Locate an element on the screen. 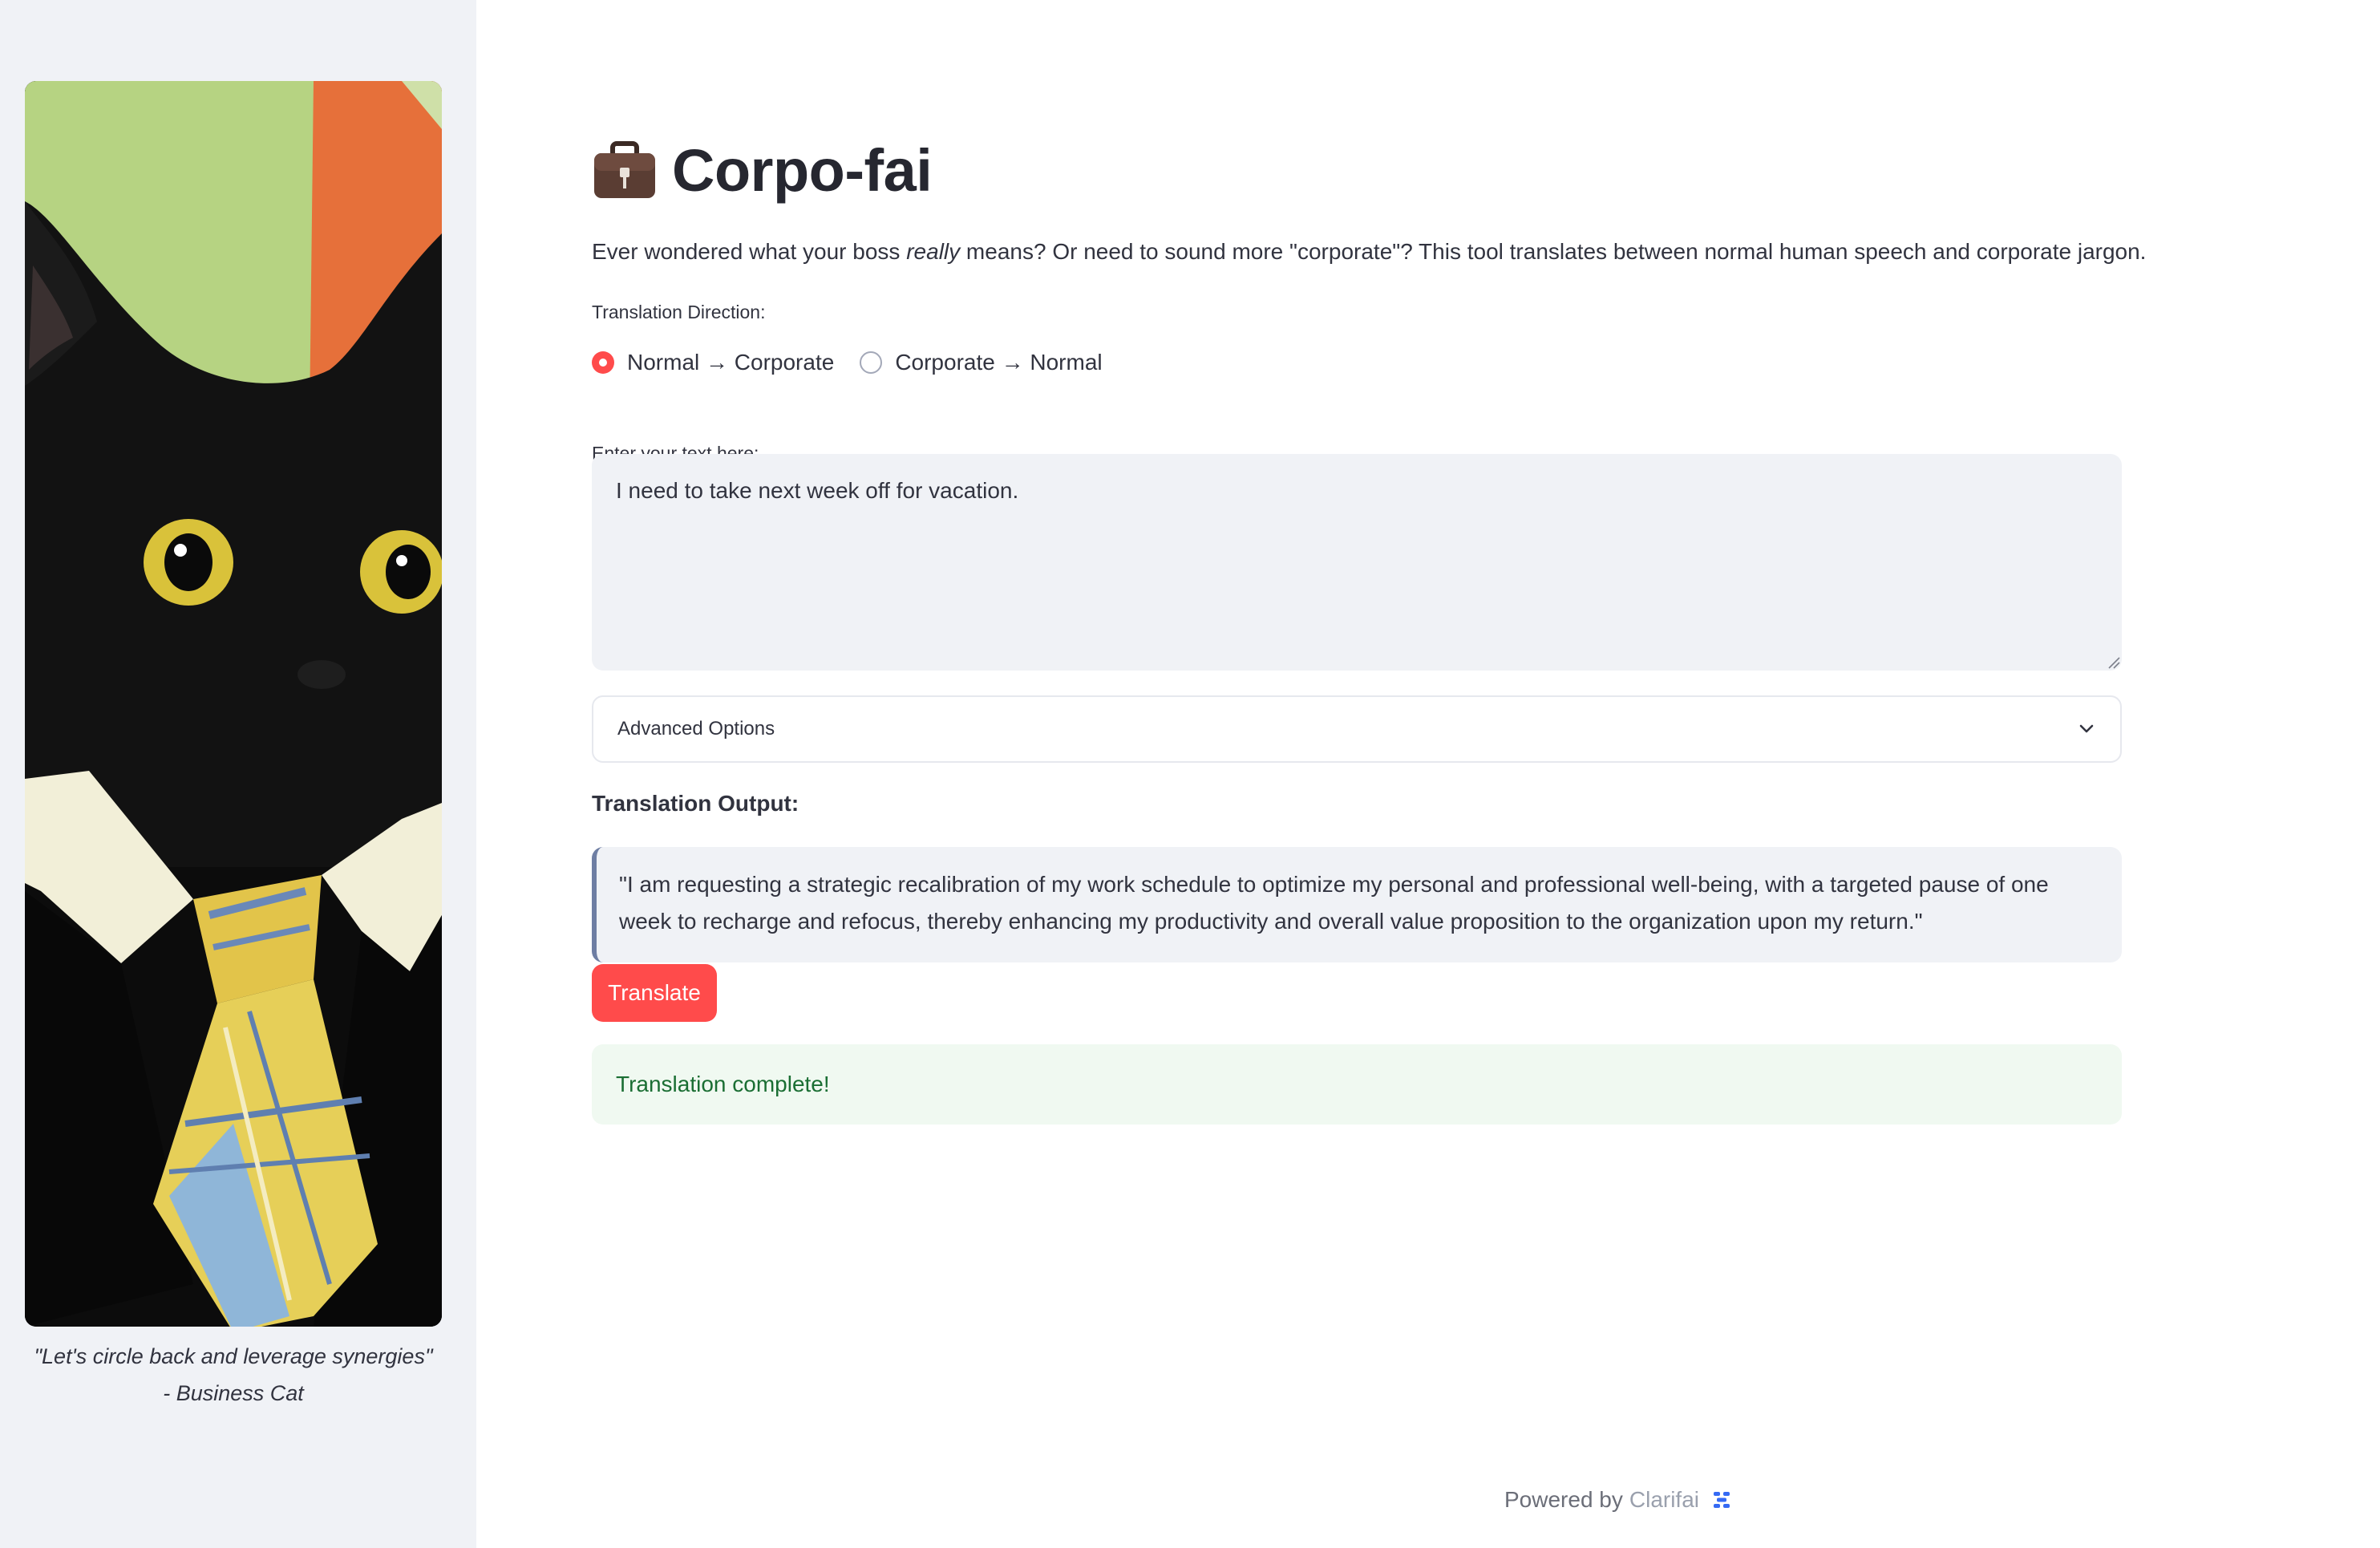  page-header: Corpo-fai is located at coordinates (762, 170).